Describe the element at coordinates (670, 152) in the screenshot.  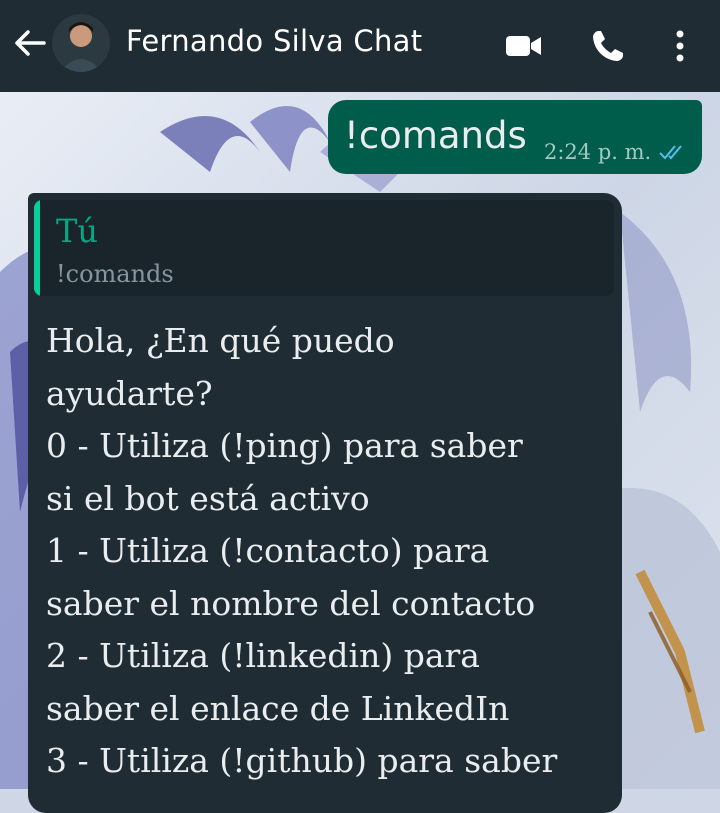
I see `double-check-icon` at that location.